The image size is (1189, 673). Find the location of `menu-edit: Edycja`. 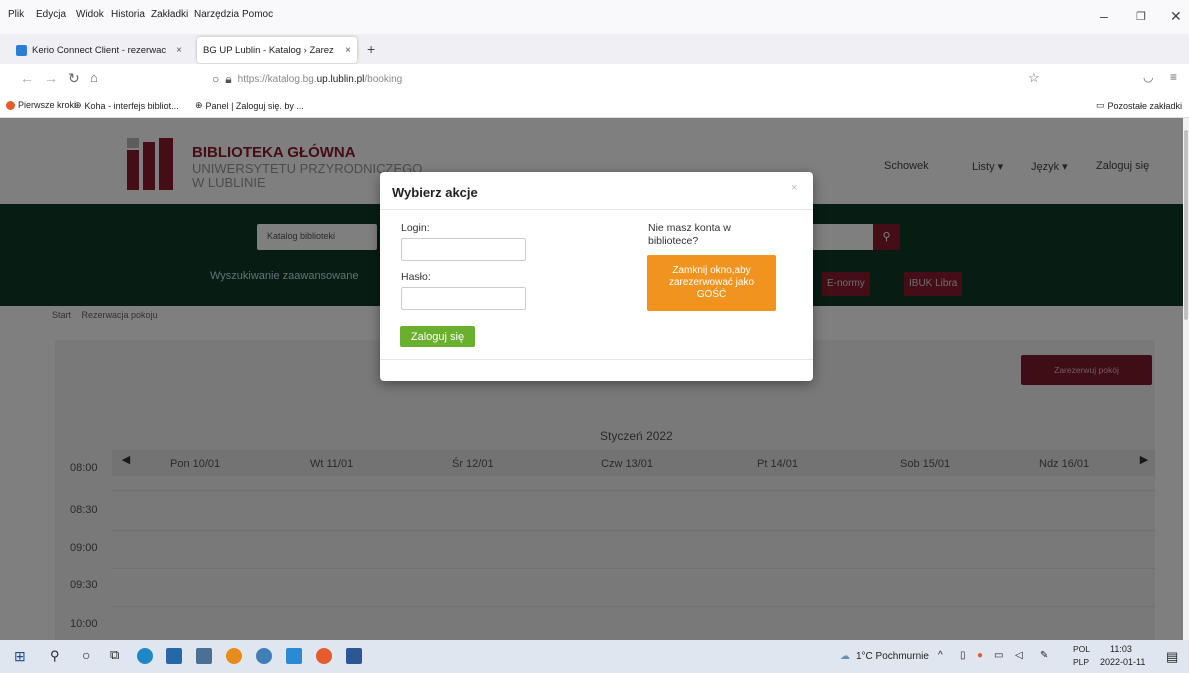

menu-edit: Edycja is located at coordinates (51, 14).